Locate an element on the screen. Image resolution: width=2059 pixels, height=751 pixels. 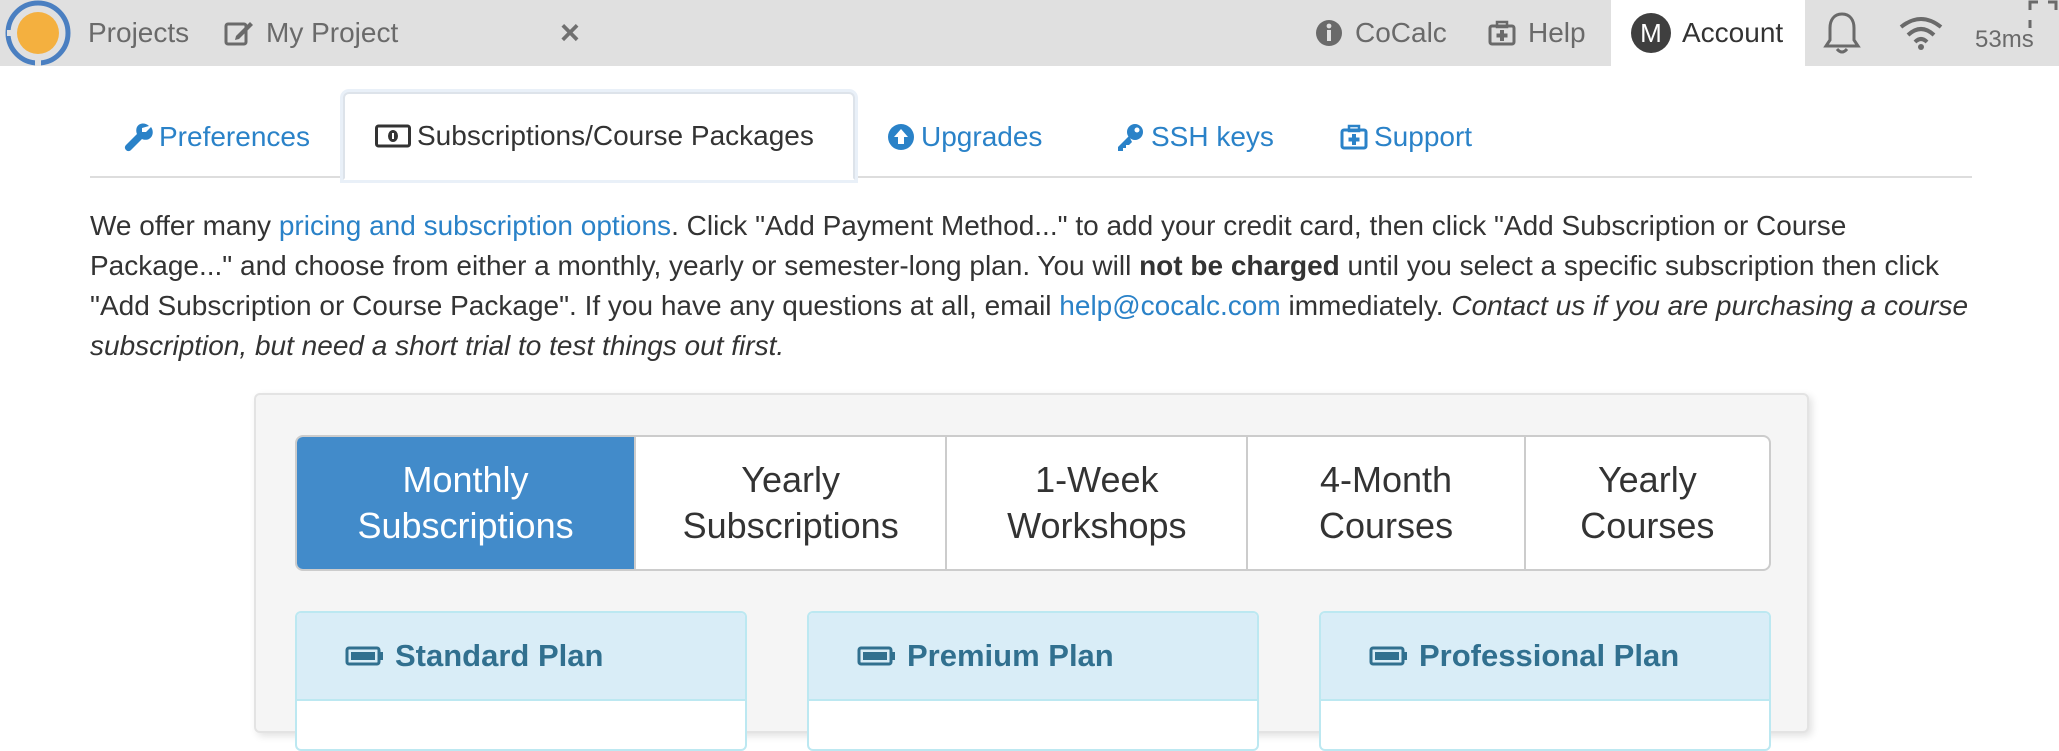
plan-card-header: Professional Plan is located at coordinates (1545, 657).